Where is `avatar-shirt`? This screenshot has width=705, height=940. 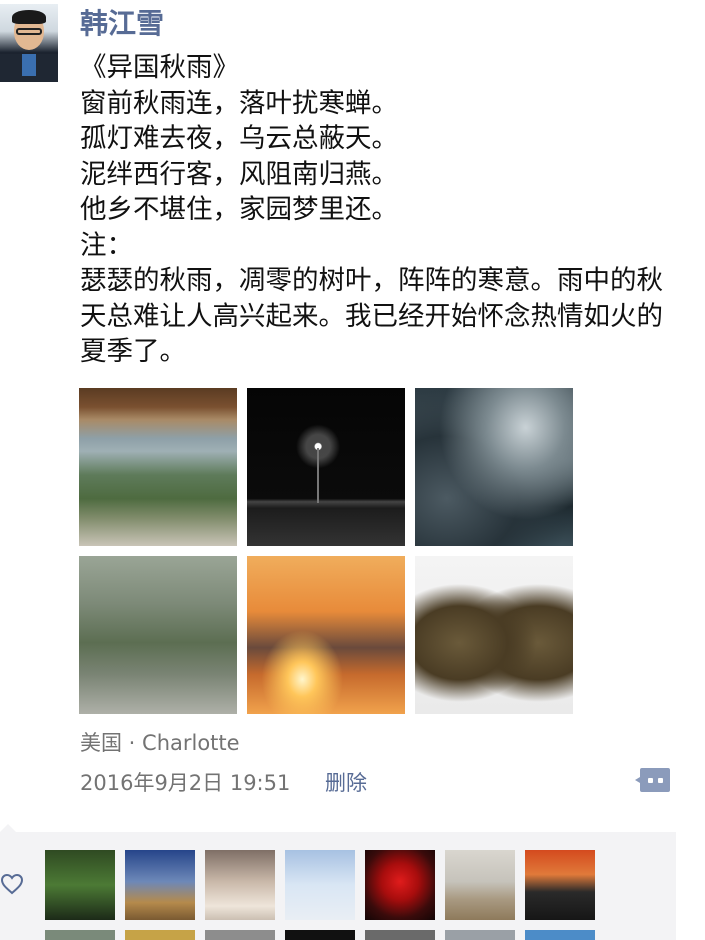 avatar-shirt is located at coordinates (29, 65).